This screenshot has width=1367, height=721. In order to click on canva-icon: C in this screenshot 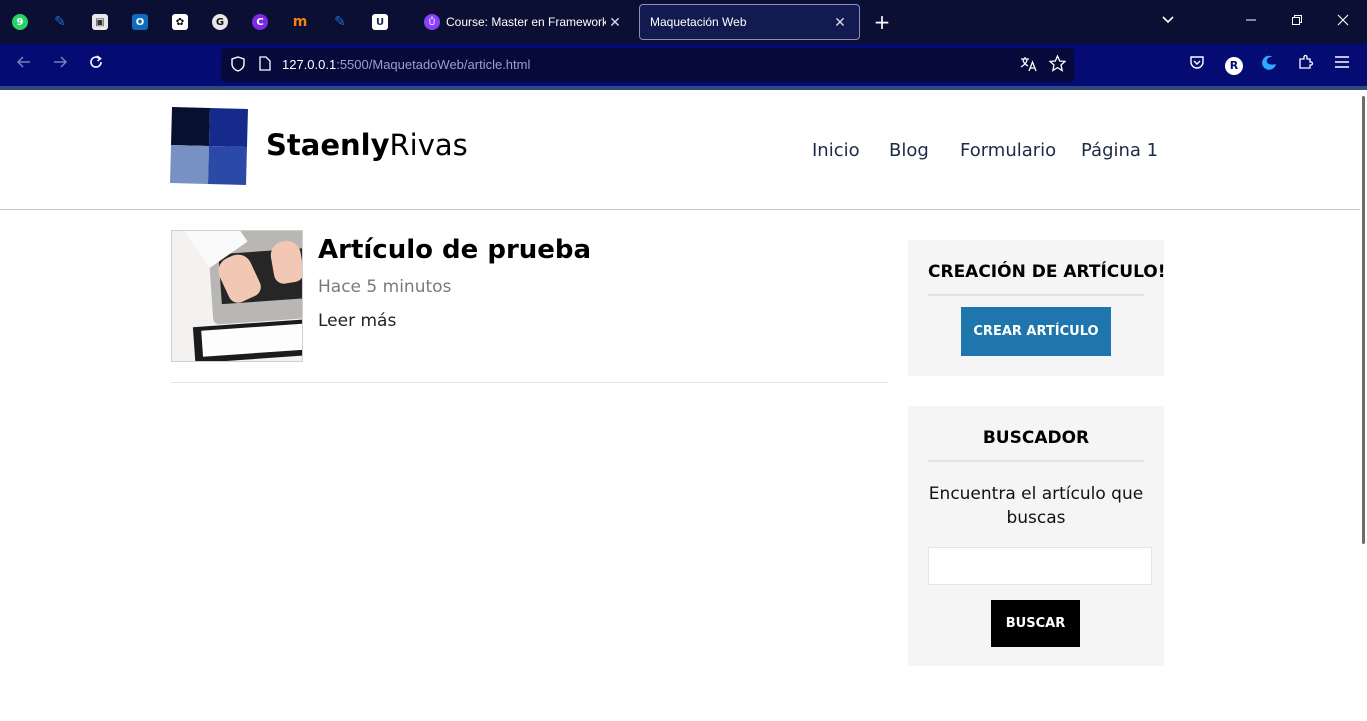, I will do `click(260, 22)`.